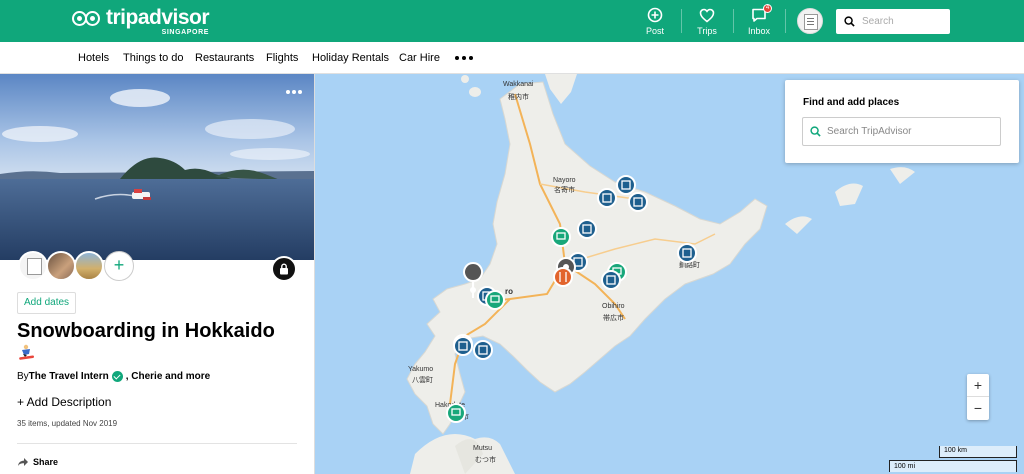  What do you see at coordinates (294, 92) in the screenshot?
I see `trip-options-icon` at bounding box center [294, 92].